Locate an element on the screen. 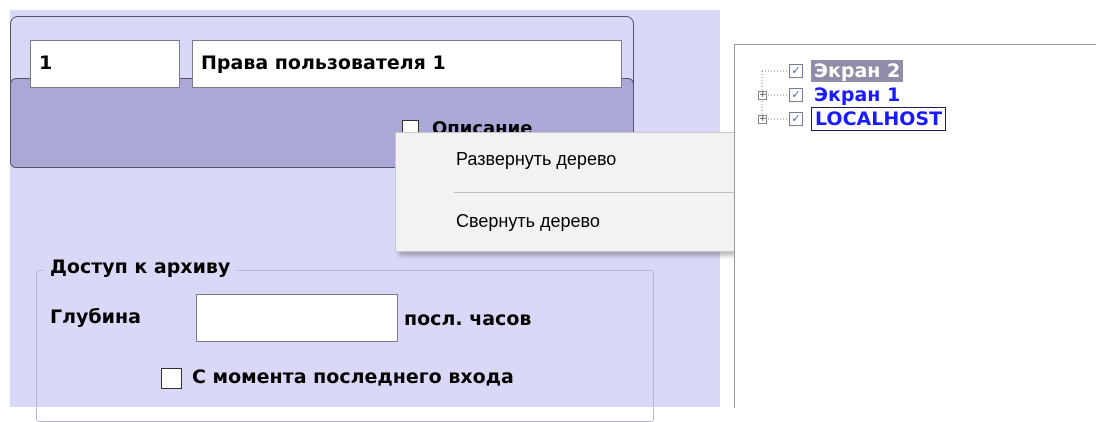  menu-separator is located at coordinates (601, 192).